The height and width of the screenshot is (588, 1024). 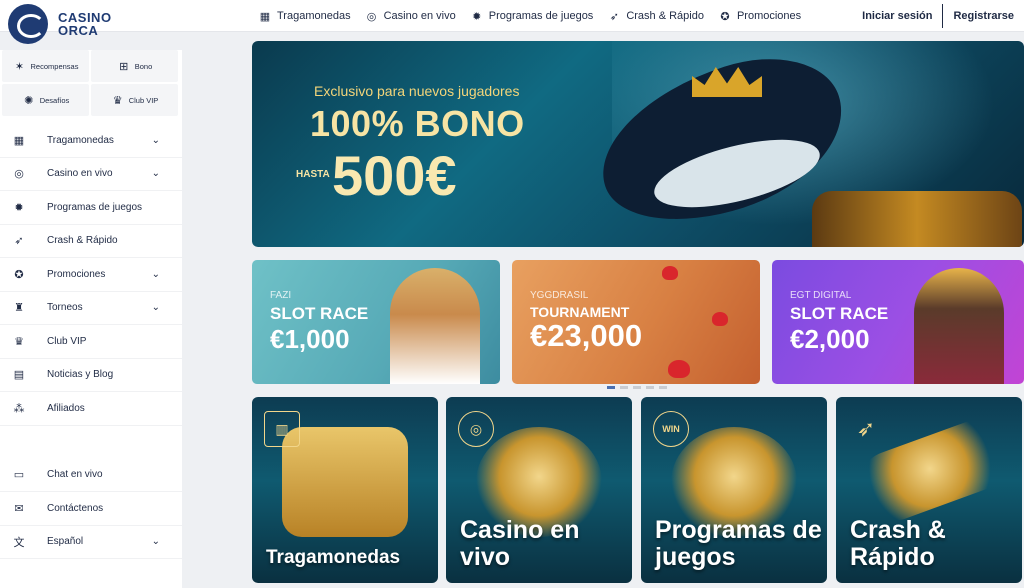 I want to click on sidebar-item: ✉ Contáctenos, so click(x=91, y=509).